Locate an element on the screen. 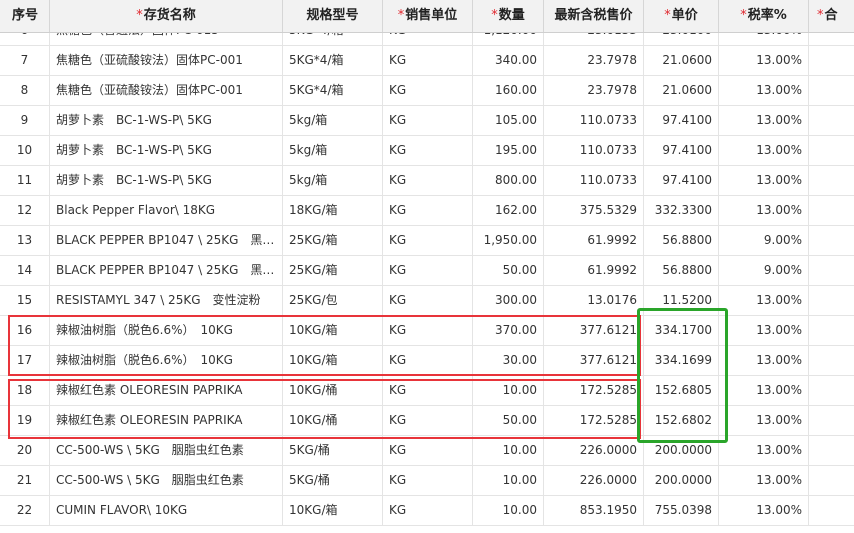  cell-seq: 14 is located at coordinates (25, 270).